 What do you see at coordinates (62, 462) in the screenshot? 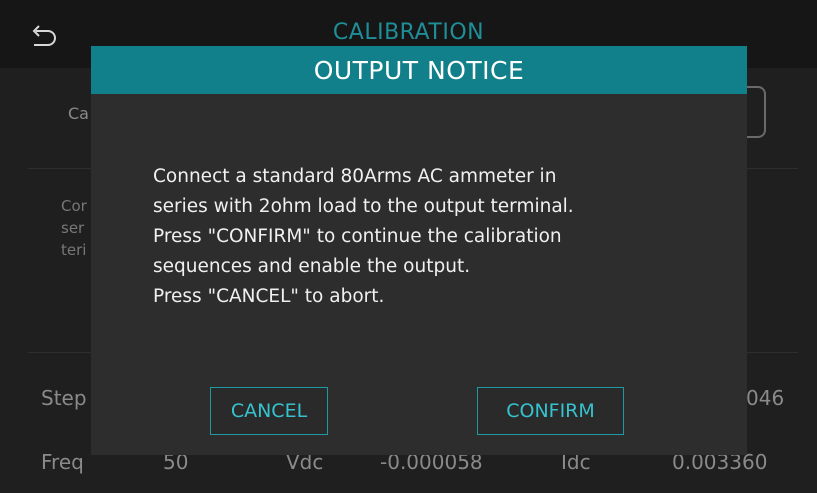
I see `freq-label: Freq` at bounding box center [62, 462].